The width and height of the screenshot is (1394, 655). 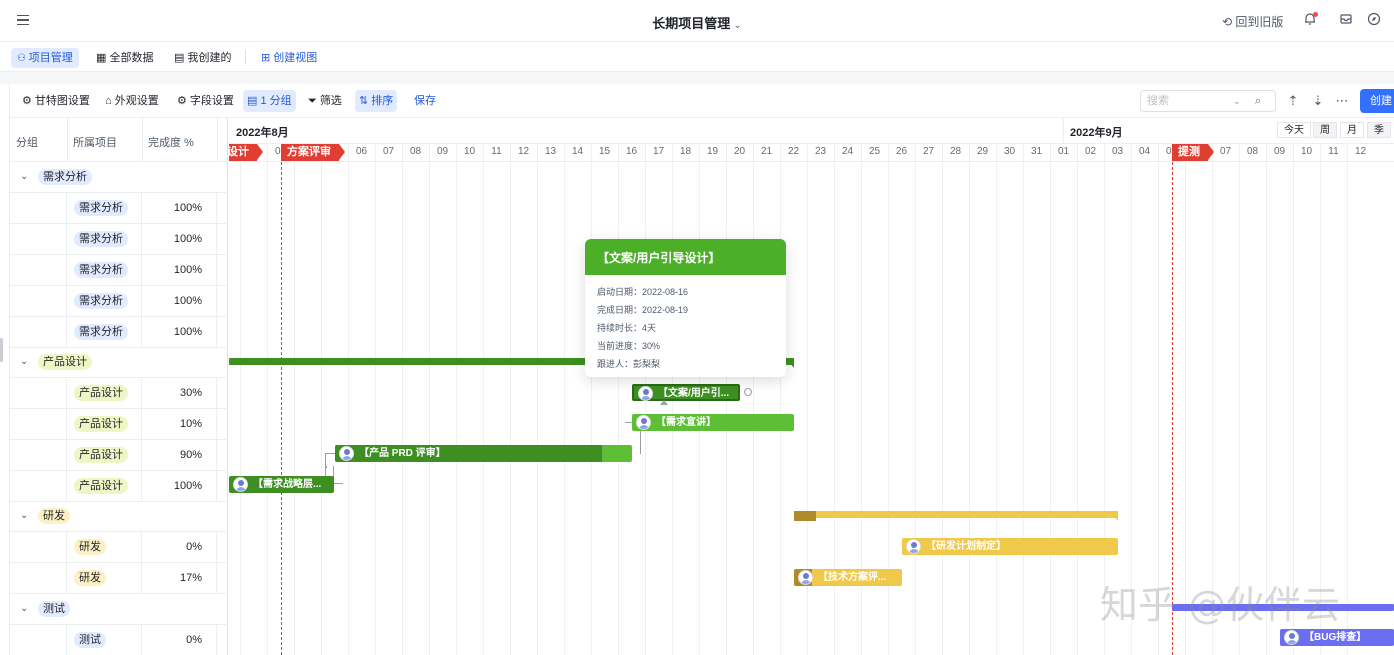 What do you see at coordinates (805, 516) in the screenshot?
I see `summary-start` at bounding box center [805, 516].